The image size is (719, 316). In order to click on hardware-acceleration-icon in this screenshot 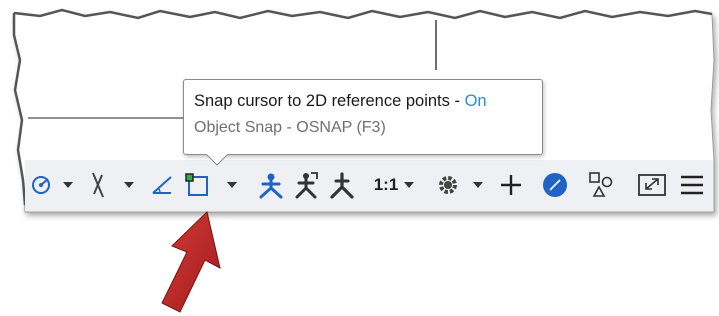, I will do `click(601, 185)`.